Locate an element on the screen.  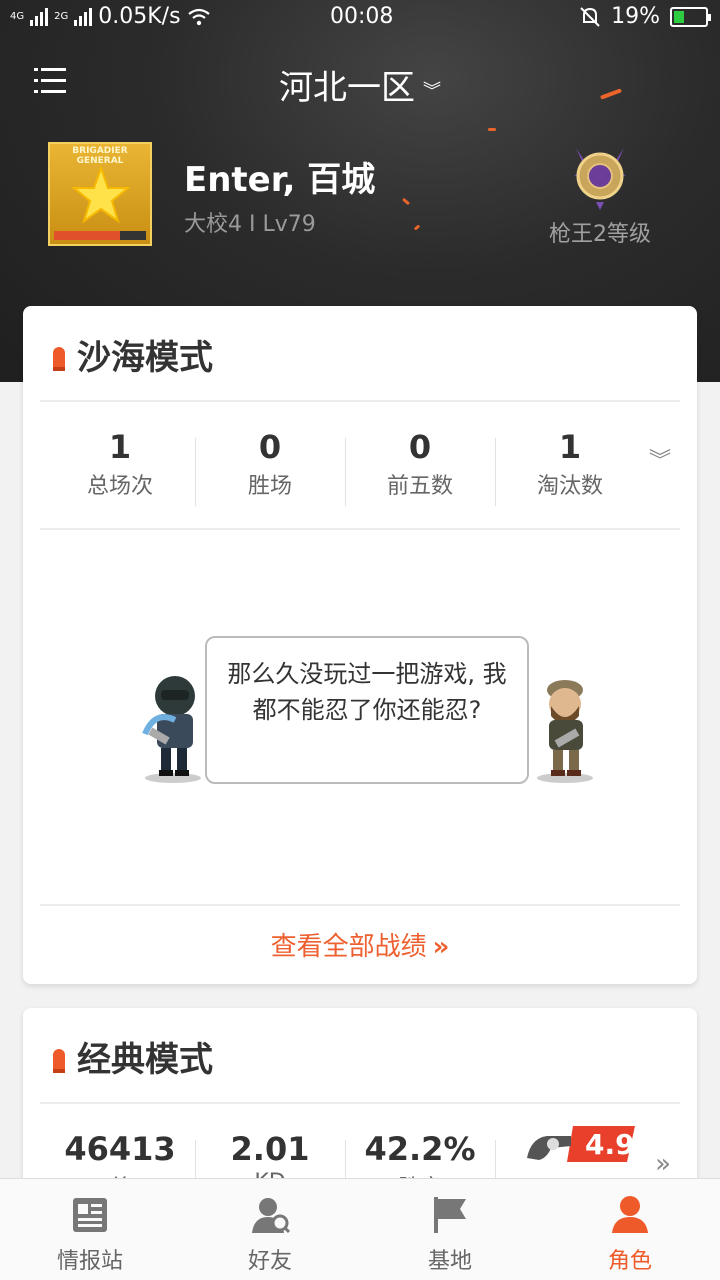
nav-item-news: 情报站 is located at coordinates (90, 1229).